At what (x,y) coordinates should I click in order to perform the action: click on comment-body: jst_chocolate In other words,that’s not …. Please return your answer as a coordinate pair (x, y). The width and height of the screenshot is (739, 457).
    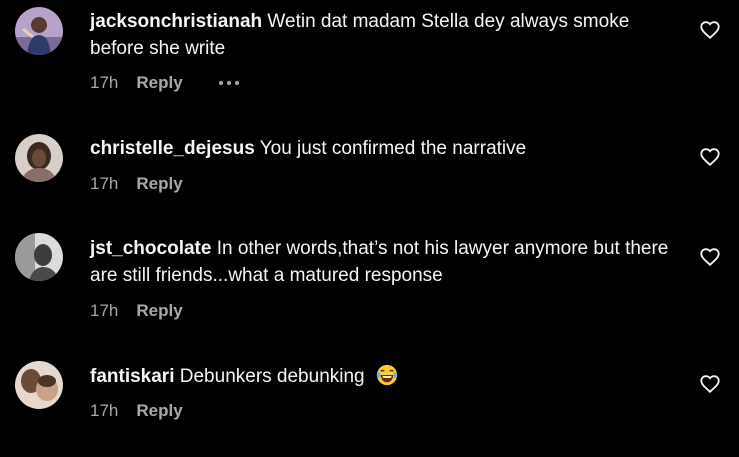
    Looking at the image, I should click on (385, 262).